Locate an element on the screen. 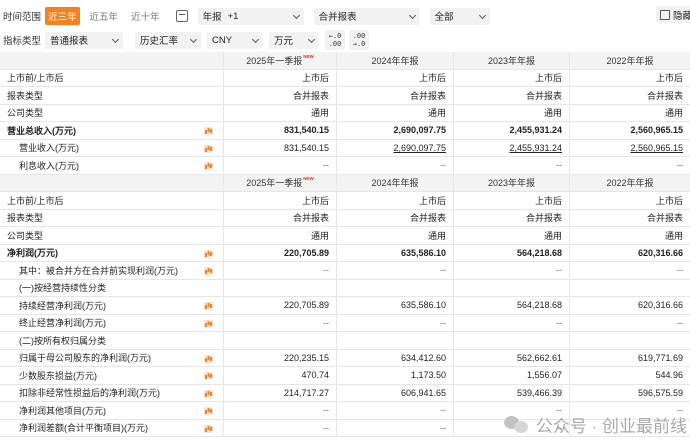 Image resolution: width=690 pixels, height=447 pixels. table-cell: 544.96 is located at coordinates (669, 375).